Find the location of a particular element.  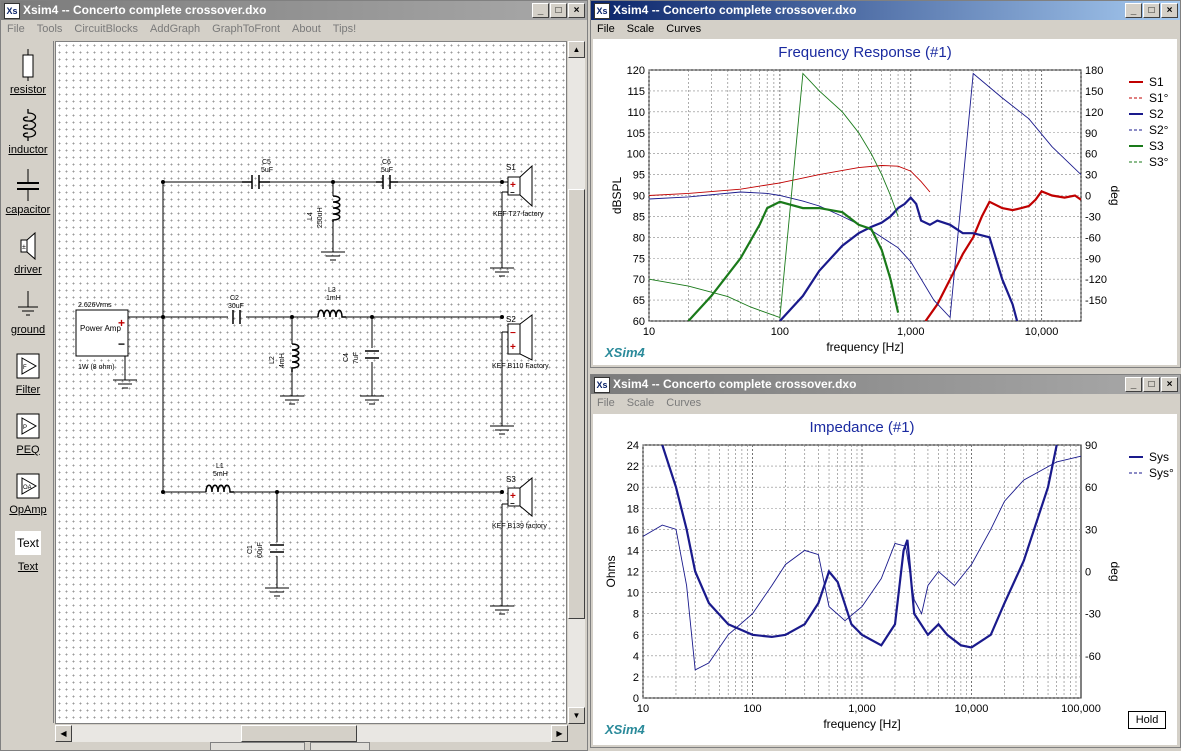

freq-menu-scale: Scale is located at coordinates (641, 29).